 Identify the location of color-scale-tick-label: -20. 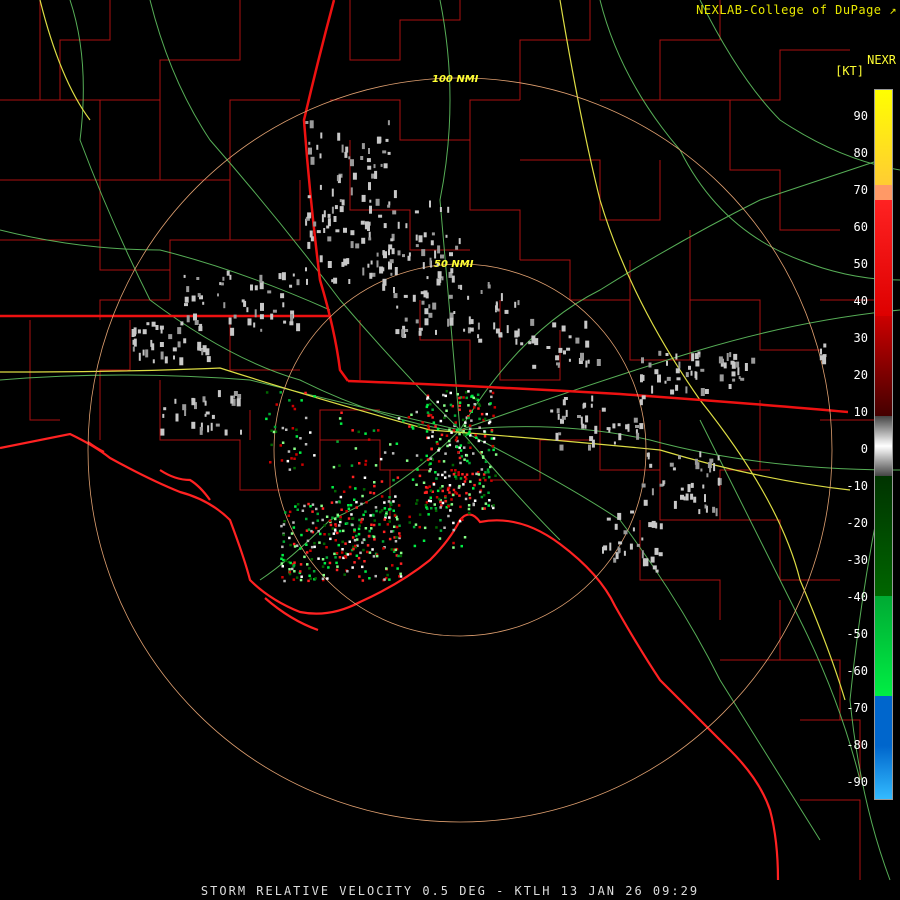
(857, 523).